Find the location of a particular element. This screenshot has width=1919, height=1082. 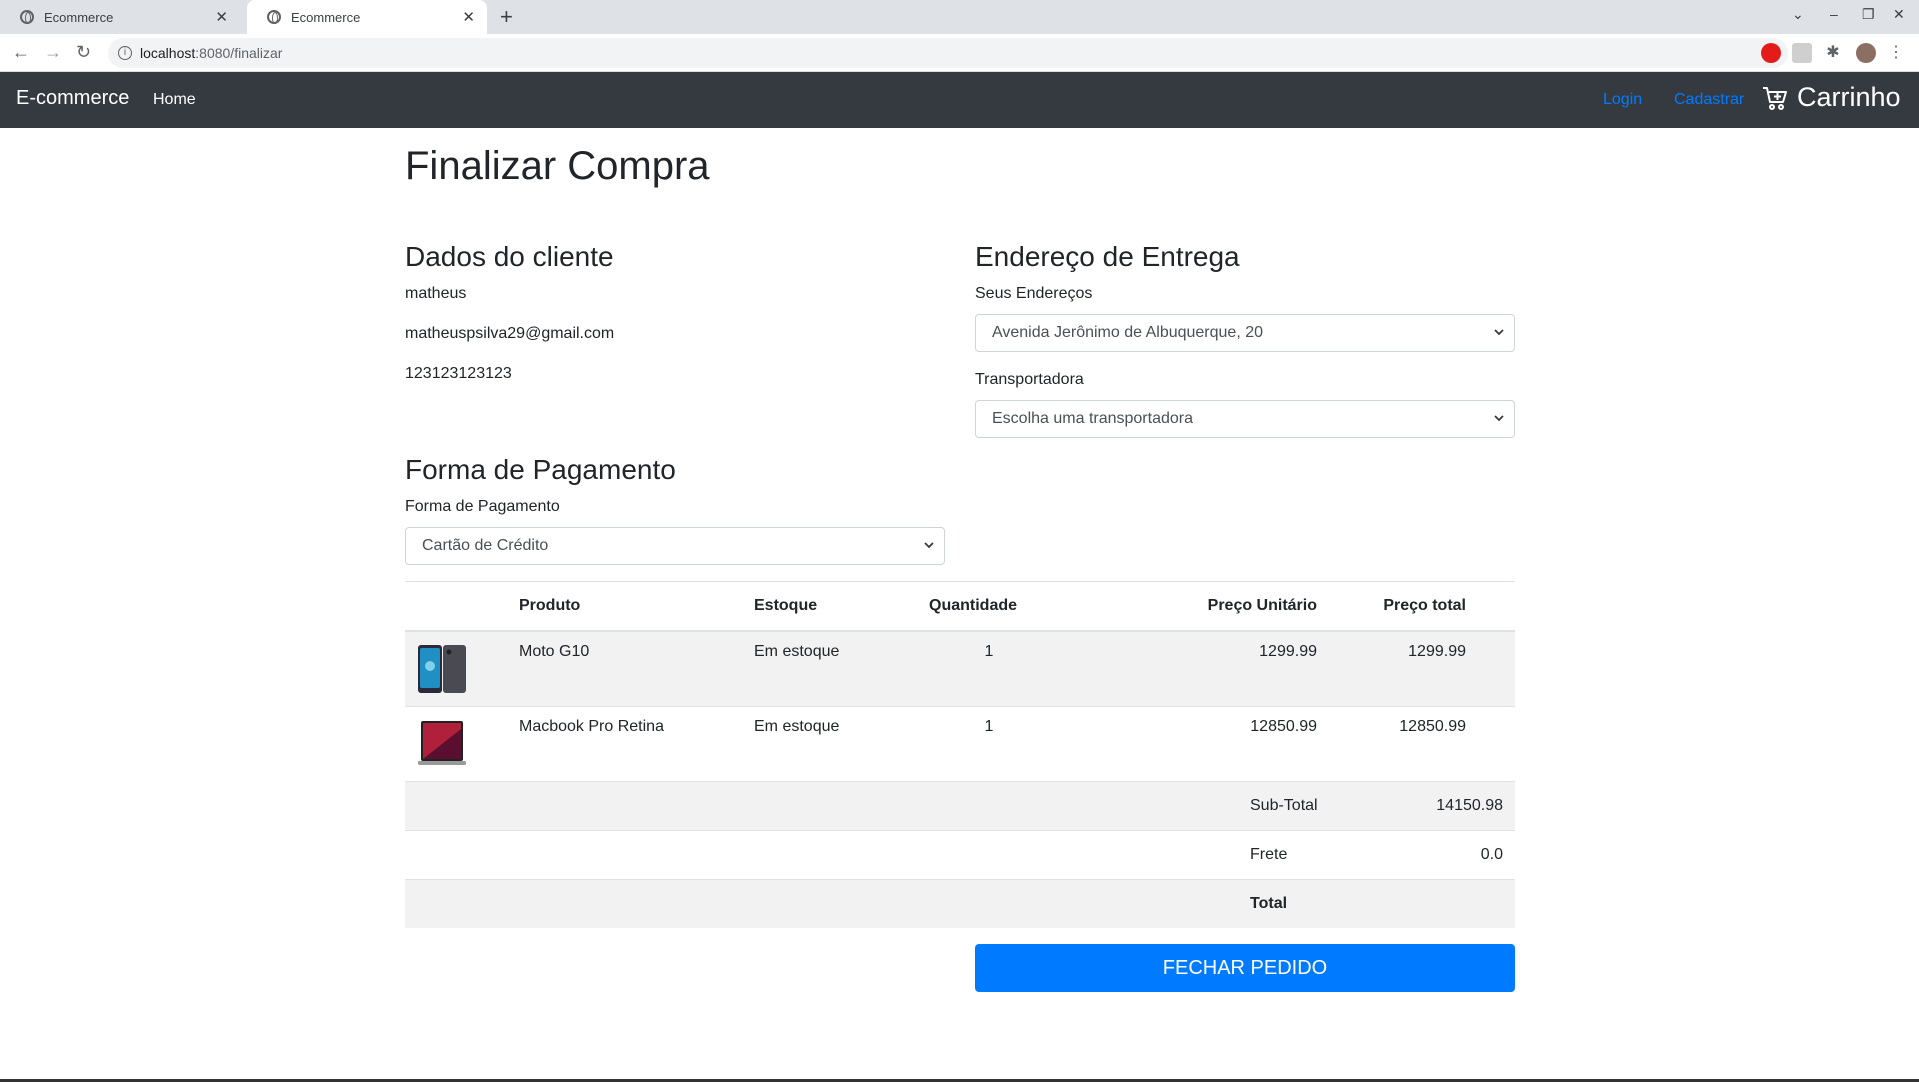

forward-icon: → is located at coordinates (53, 52).